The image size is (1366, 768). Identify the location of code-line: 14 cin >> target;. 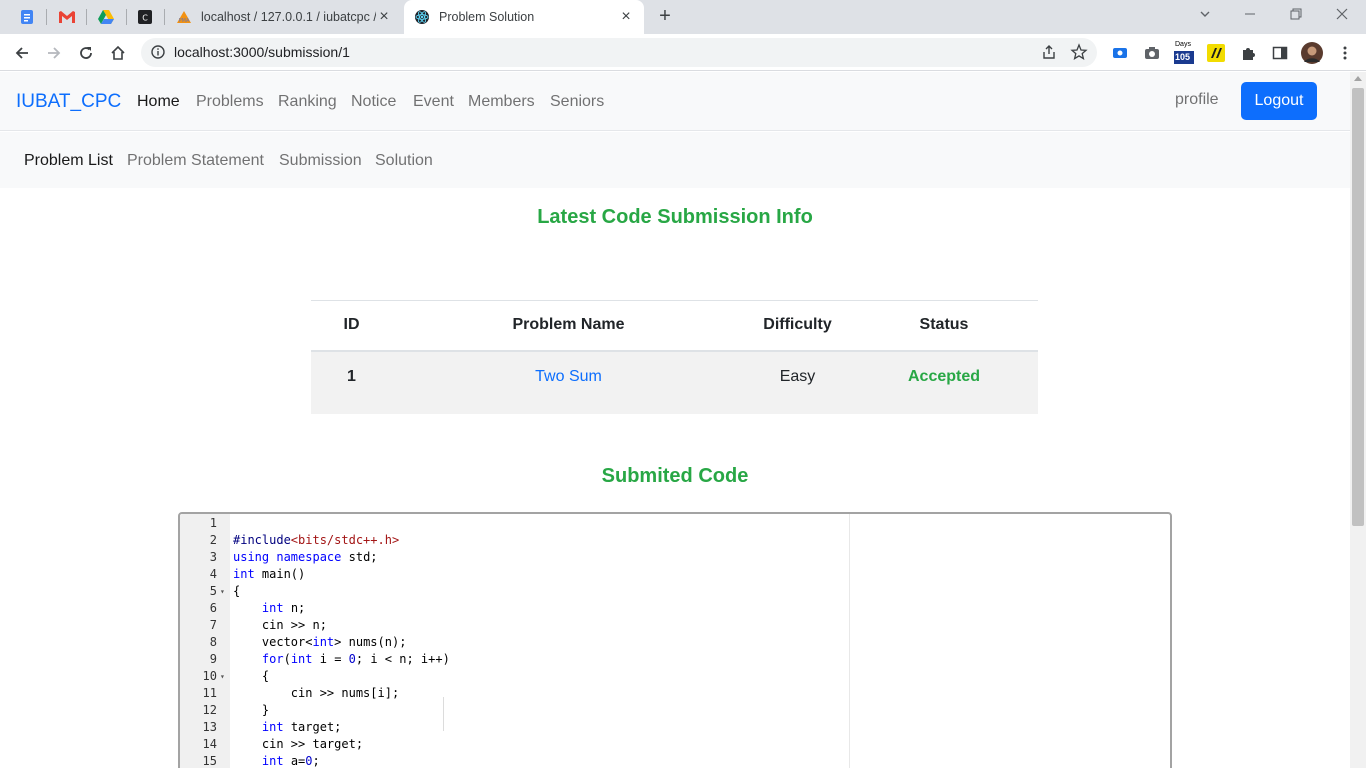
(675, 744).